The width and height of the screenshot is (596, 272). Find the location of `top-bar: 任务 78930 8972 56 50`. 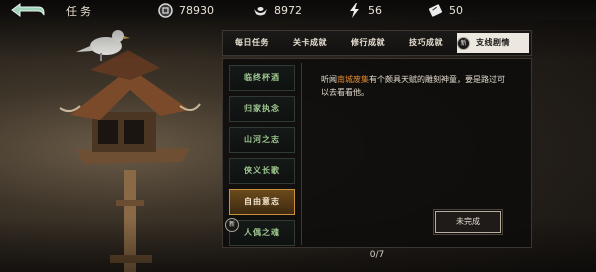

top-bar: 任务 78930 8972 56 50 is located at coordinates (298, 10).